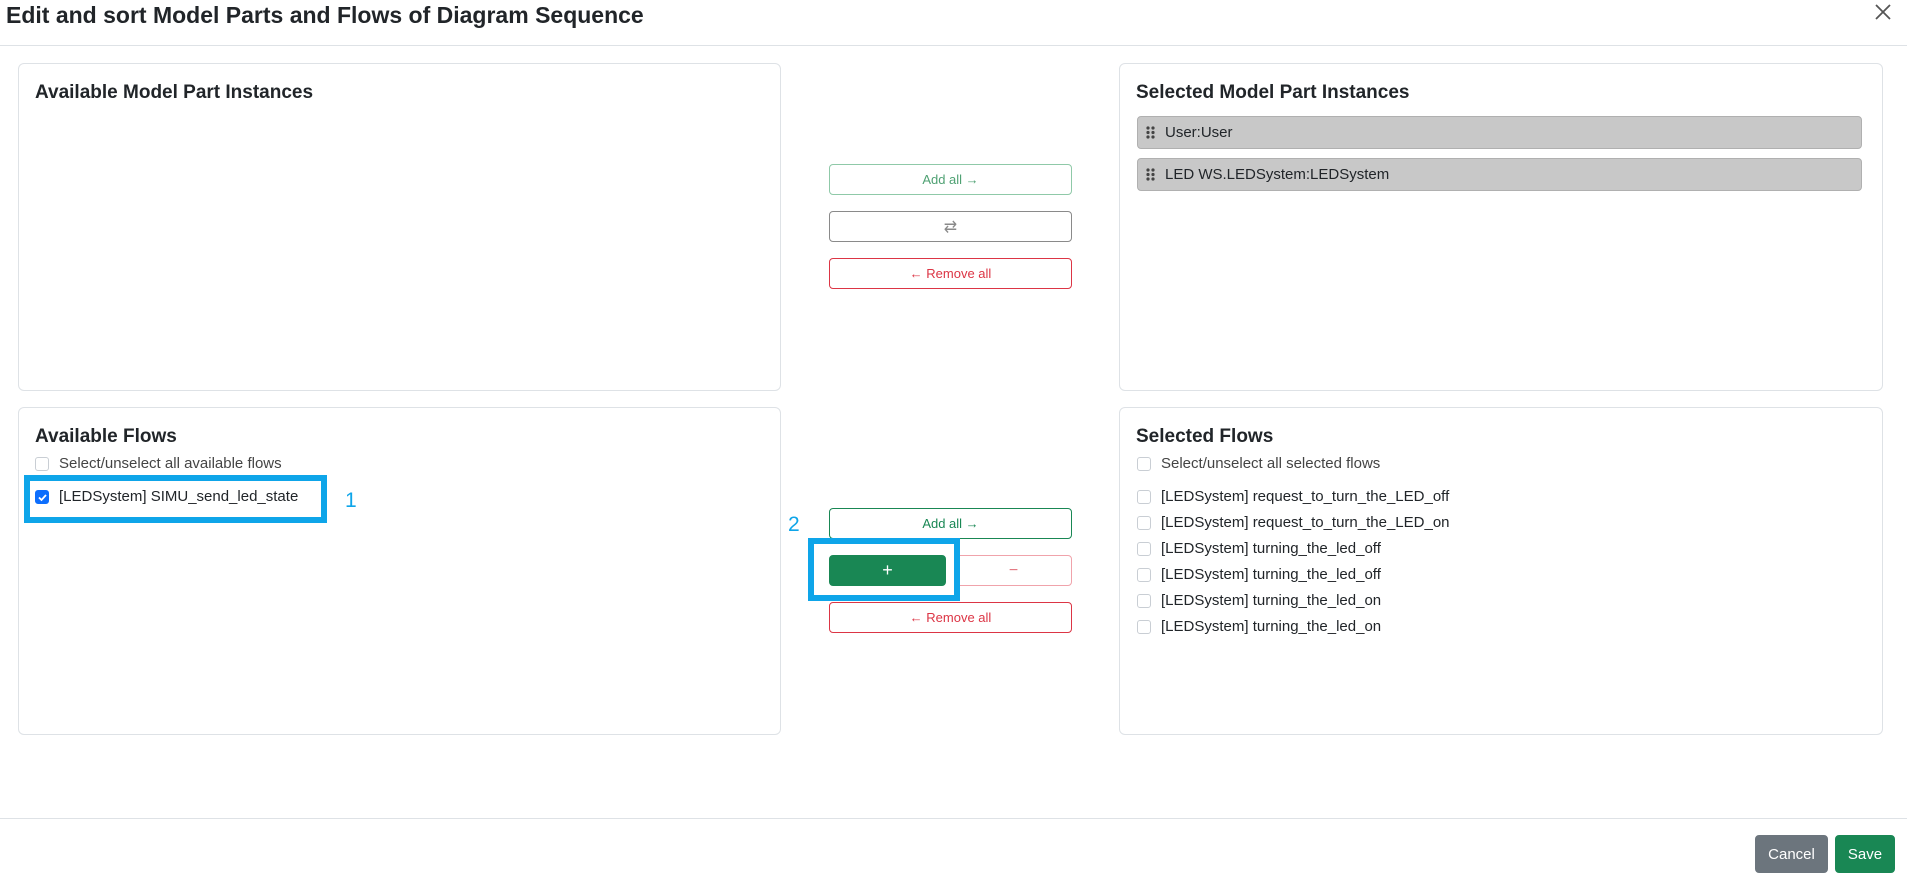 The width and height of the screenshot is (1907, 877). What do you see at coordinates (351, 500) in the screenshot?
I see `annotation-step-1: 1` at bounding box center [351, 500].